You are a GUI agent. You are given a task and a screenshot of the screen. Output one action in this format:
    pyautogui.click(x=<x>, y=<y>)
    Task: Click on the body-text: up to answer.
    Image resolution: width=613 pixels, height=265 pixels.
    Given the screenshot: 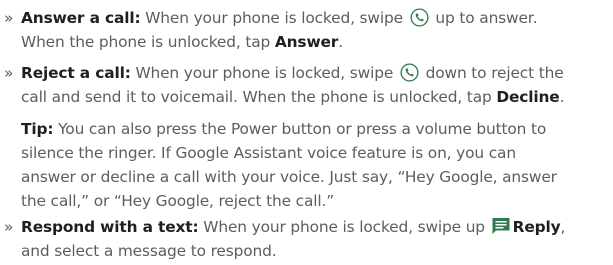 What is the action you would take?
    pyautogui.click(x=484, y=18)
    